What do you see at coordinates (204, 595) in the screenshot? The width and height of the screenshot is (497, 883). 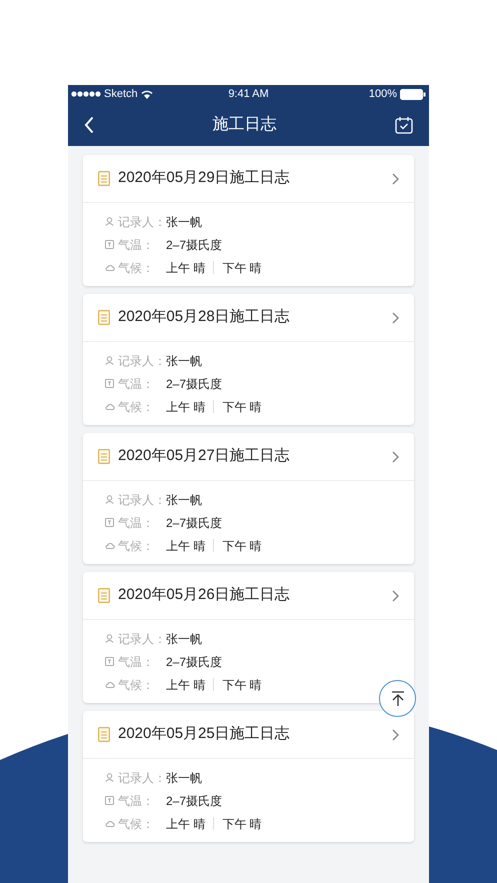 I see `log-title: 2020年05月26日施工日志` at bounding box center [204, 595].